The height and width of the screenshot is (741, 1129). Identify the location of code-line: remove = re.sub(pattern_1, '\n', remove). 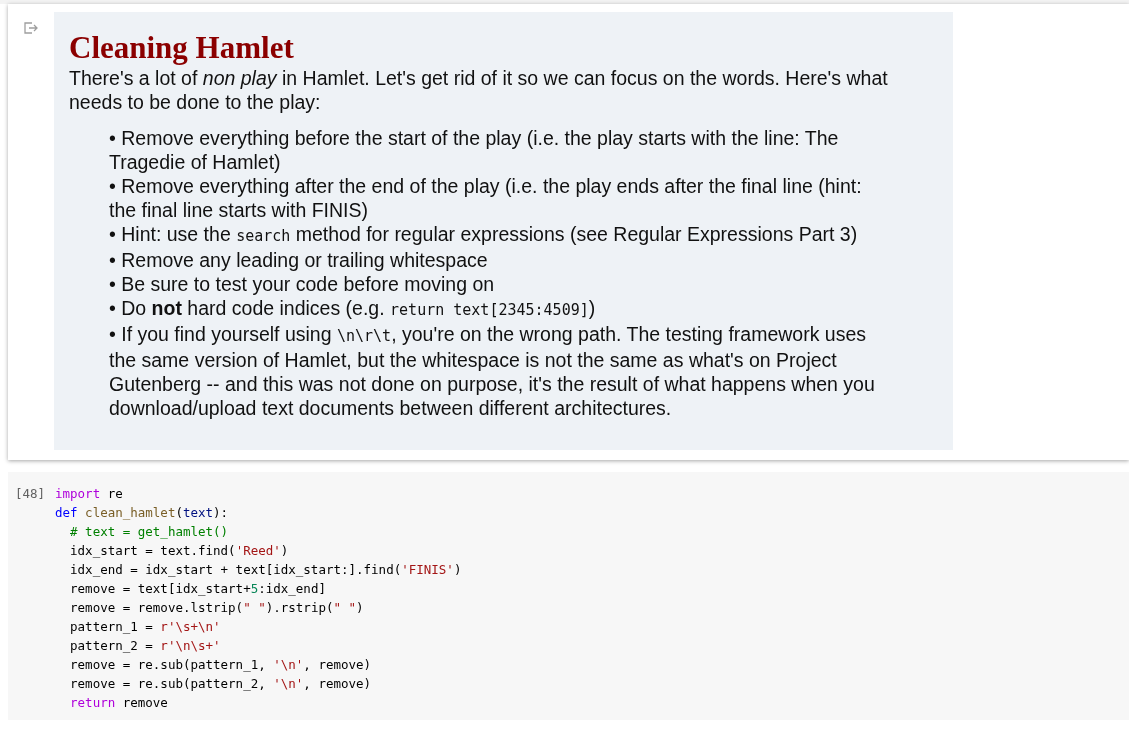
(221, 665).